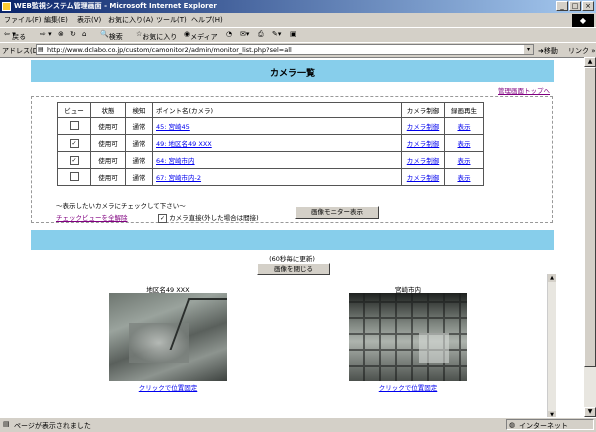 The width and height of the screenshot is (596, 432). I want to click on direct-camera-checkbox: ✓, so click(162, 218).